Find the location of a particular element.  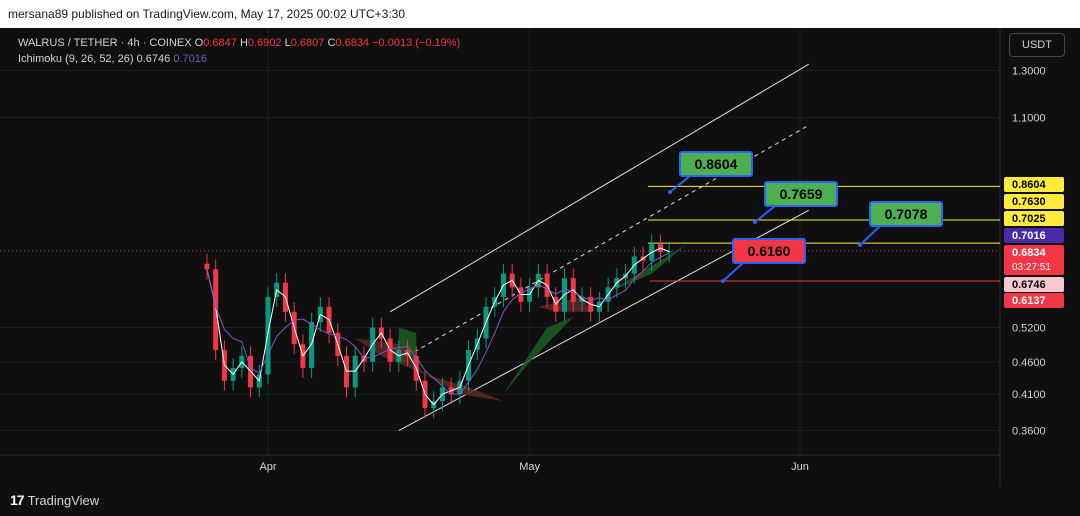

change-value: −0.0013 (−0.19%) is located at coordinates (416, 43).